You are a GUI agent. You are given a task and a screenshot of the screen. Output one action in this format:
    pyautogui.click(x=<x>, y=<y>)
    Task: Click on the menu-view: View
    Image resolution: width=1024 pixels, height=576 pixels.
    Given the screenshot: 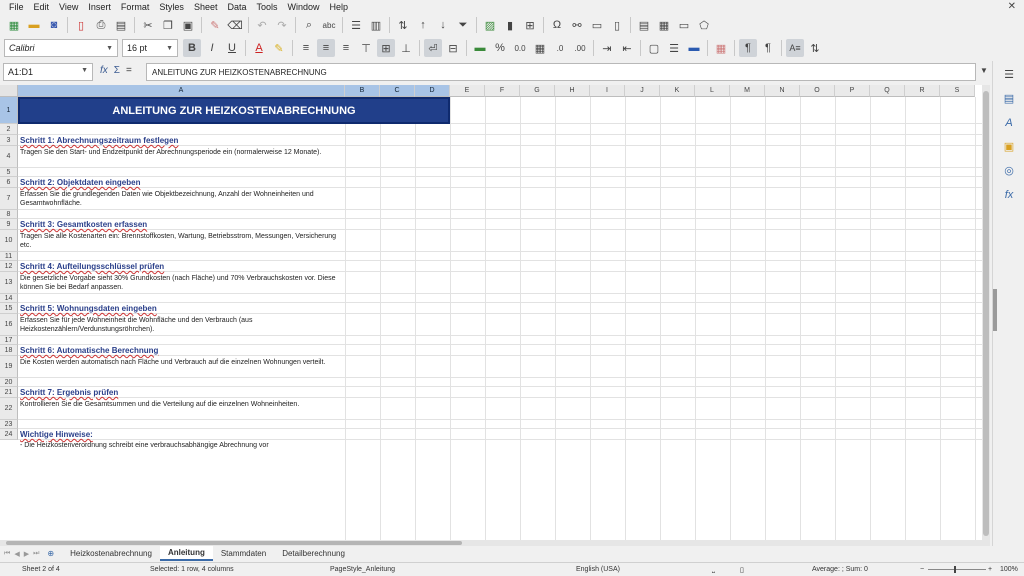 What is the action you would take?
    pyautogui.click(x=68, y=7)
    